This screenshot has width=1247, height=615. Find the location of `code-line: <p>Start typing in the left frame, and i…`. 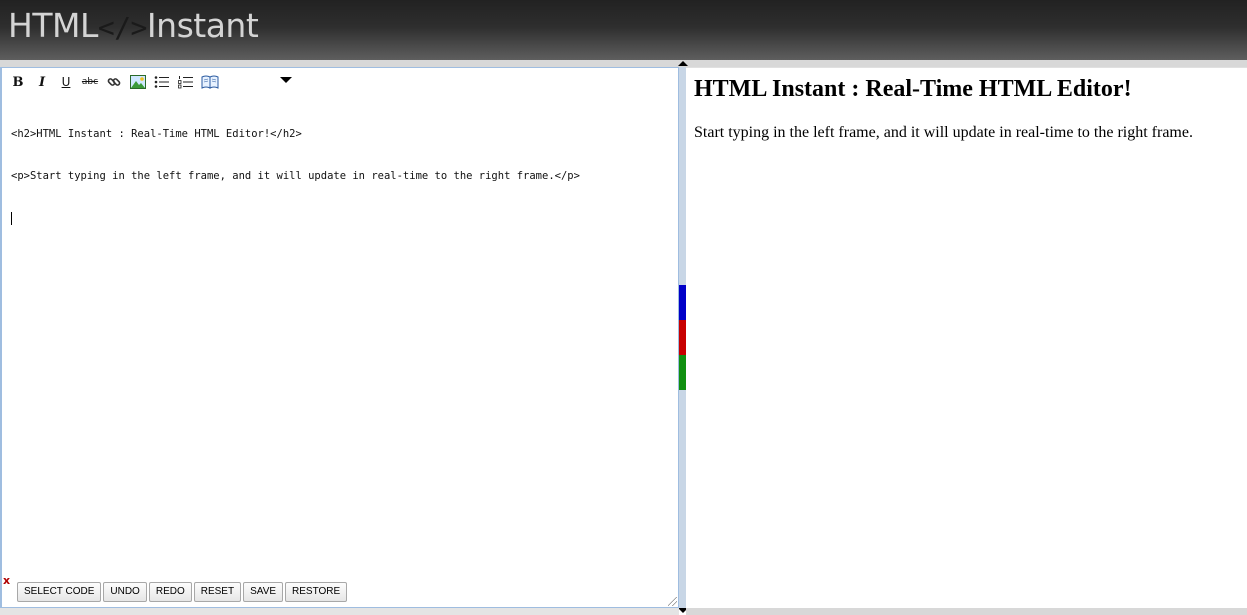

code-line: <p>Start typing in the left frame, and i… is located at coordinates (295, 176).